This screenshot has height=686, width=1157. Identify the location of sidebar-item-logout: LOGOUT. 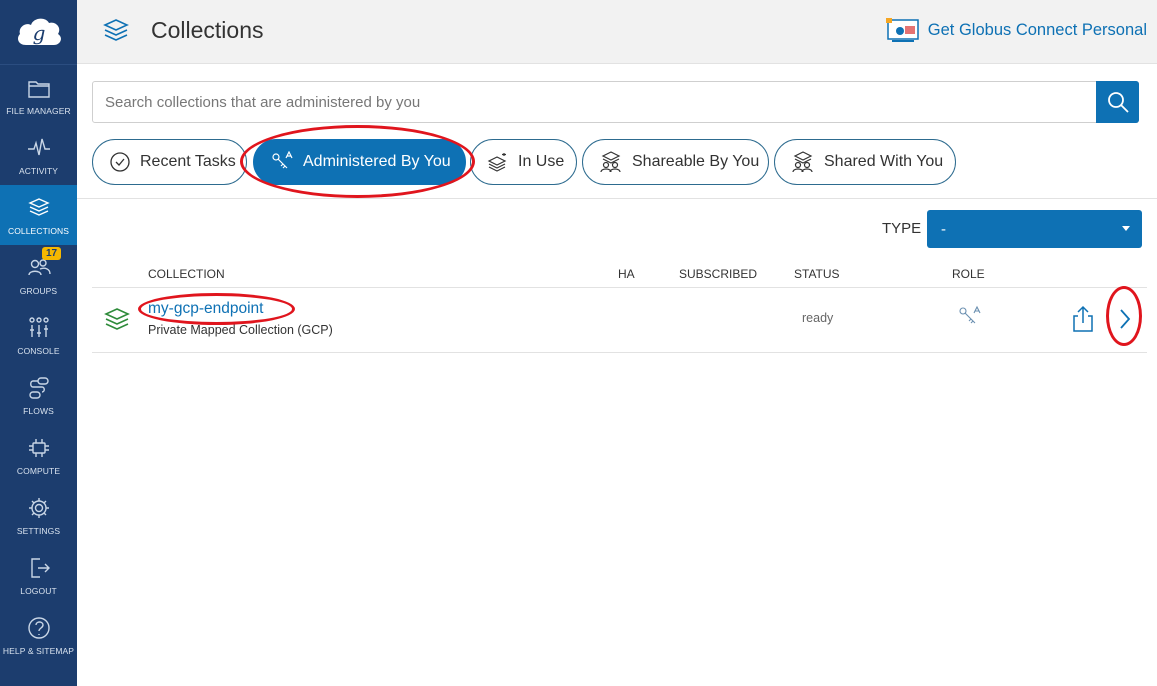
(38, 575).